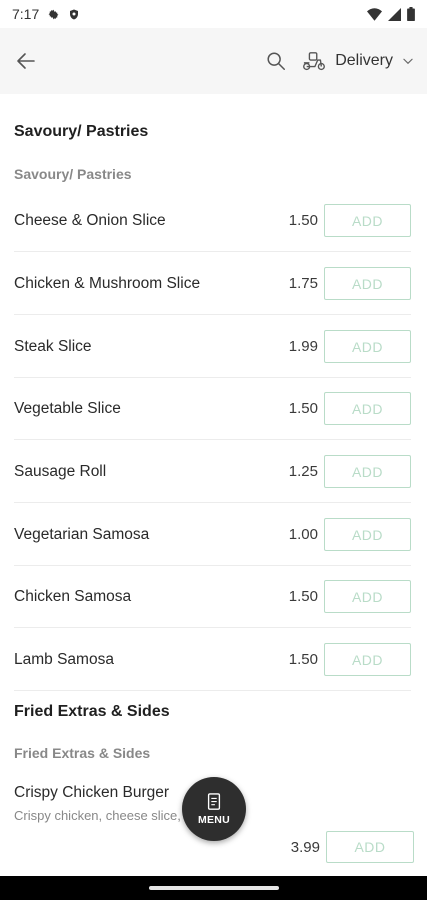 This screenshot has height=900, width=427. What do you see at coordinates (67, 408) in the screenshot?
I see `item-name: Vegetable Slice` at bounding box center [67, 408].